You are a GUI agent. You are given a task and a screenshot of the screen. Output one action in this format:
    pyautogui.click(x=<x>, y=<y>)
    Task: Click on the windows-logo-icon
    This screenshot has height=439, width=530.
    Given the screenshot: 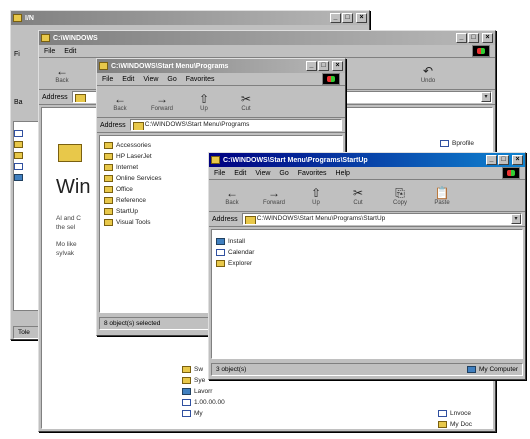 What is the action you would take?
    pyautogui.click(x=511, y=173)
    